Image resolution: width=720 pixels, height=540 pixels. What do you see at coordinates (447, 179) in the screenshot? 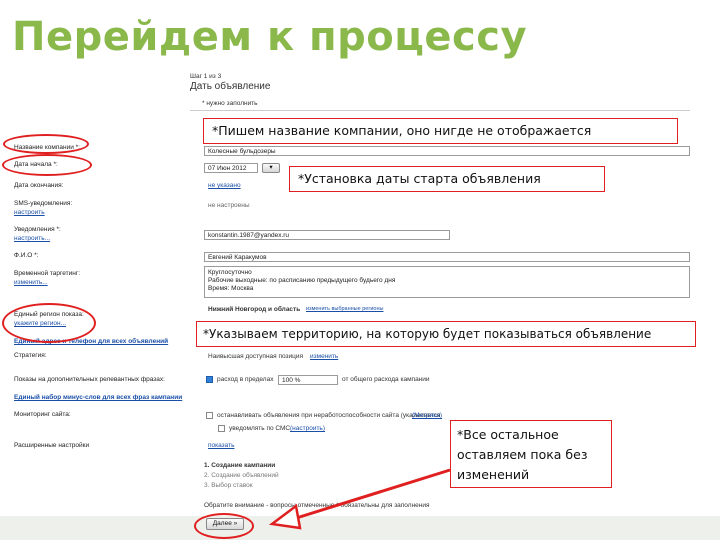
I see `date-callout: *Установка даты старта объявления` at bounding box center [447, 179].